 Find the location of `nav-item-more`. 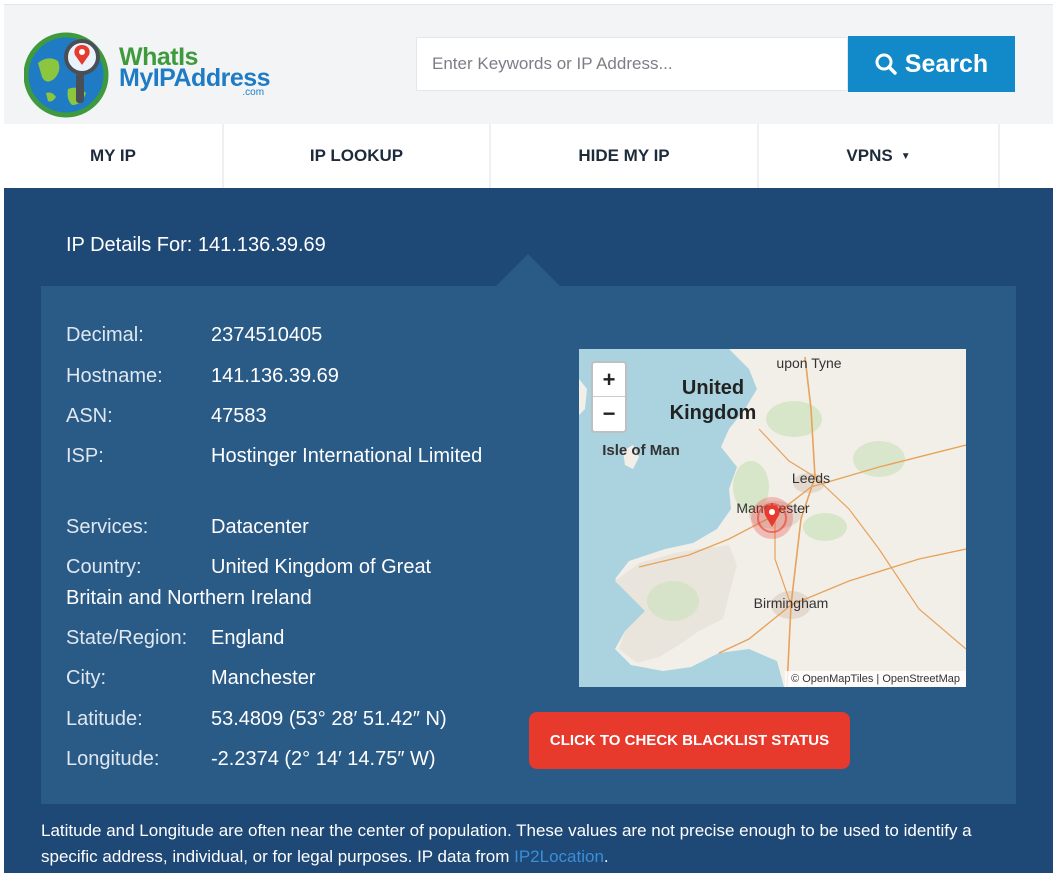

nav-item-more is located at coordinates (1026, 156).